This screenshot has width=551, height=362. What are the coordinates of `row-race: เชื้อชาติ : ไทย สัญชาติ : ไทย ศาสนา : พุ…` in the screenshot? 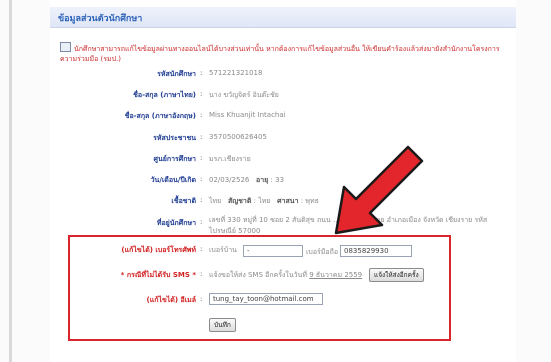 It's located at (245, 200).